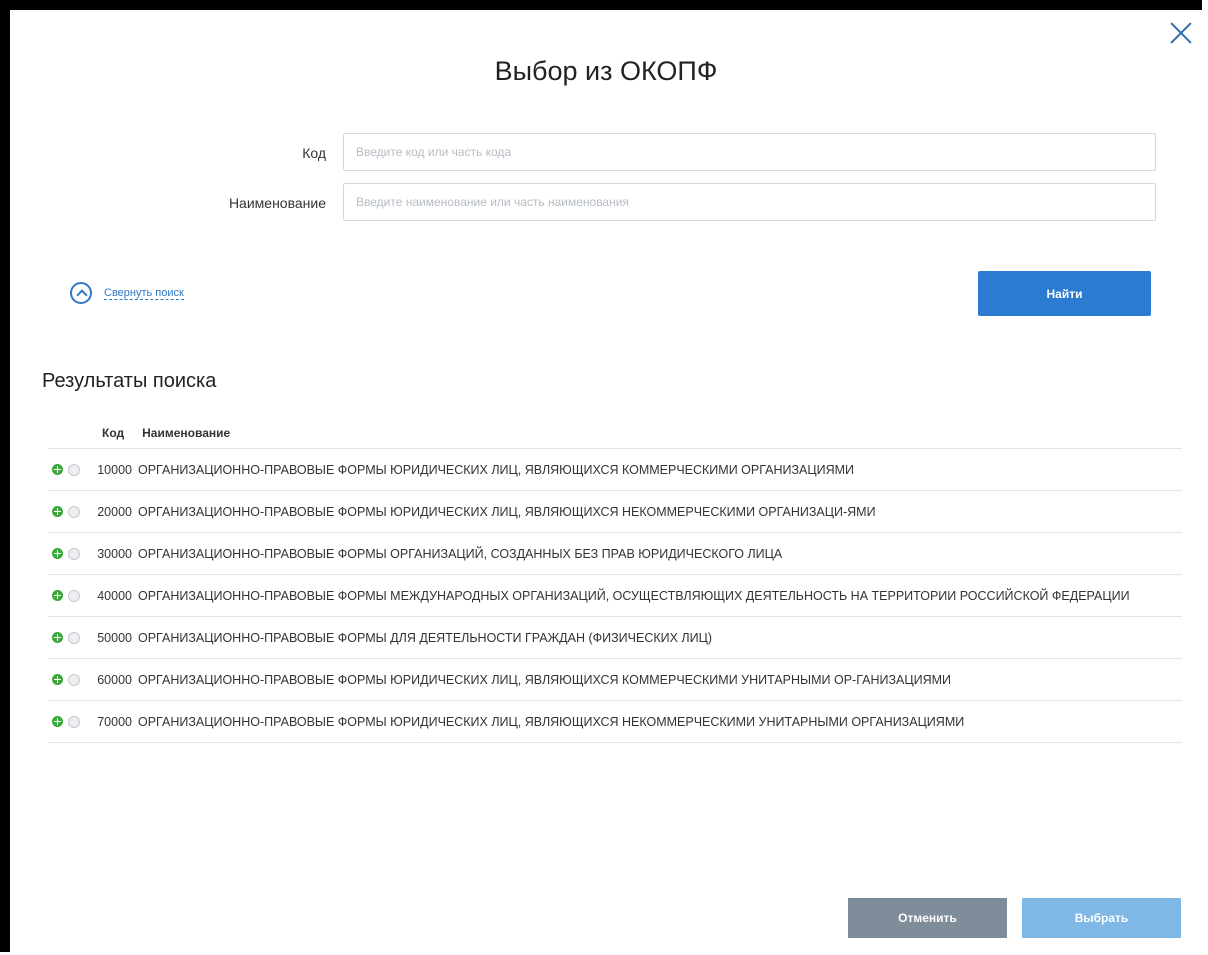 This screenshot has width=1208, height=955. What do you see at coordinates (113, 433) in the screenshot?
I see `column-header-code: Код` at bounding box center [113, 433].